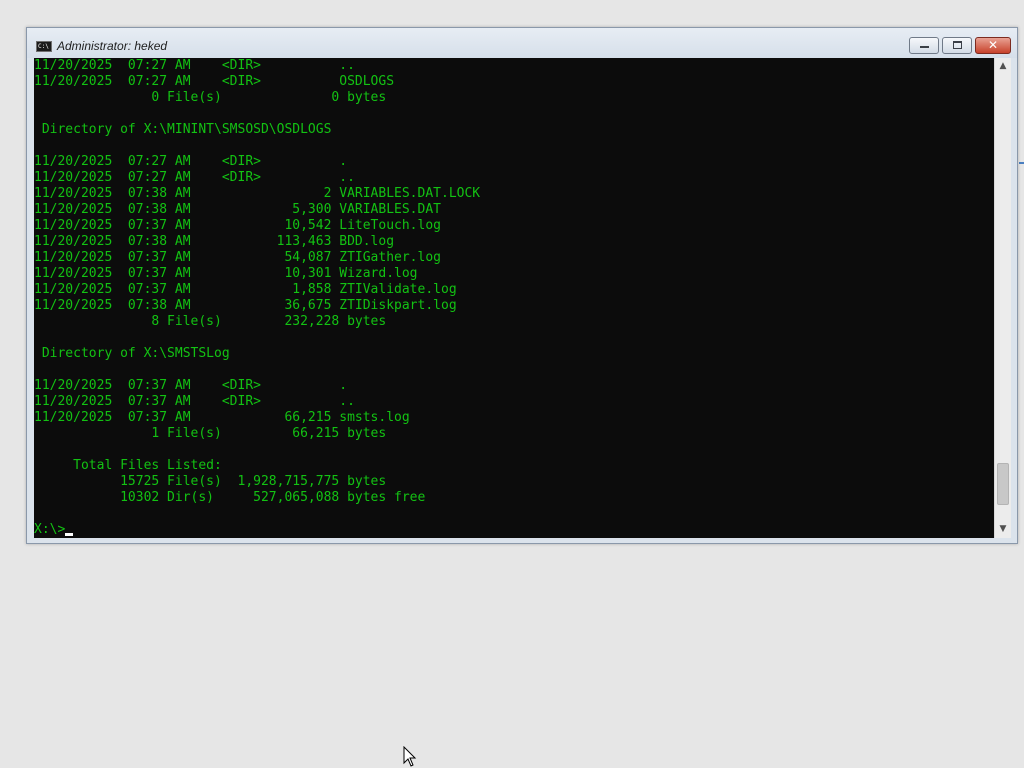  What do you see at coordinates (210, 481) in the screenshot?
I see `console-line: 15725 File(s) 1,928,715,775 bytes` at bounding box center [210, 481].